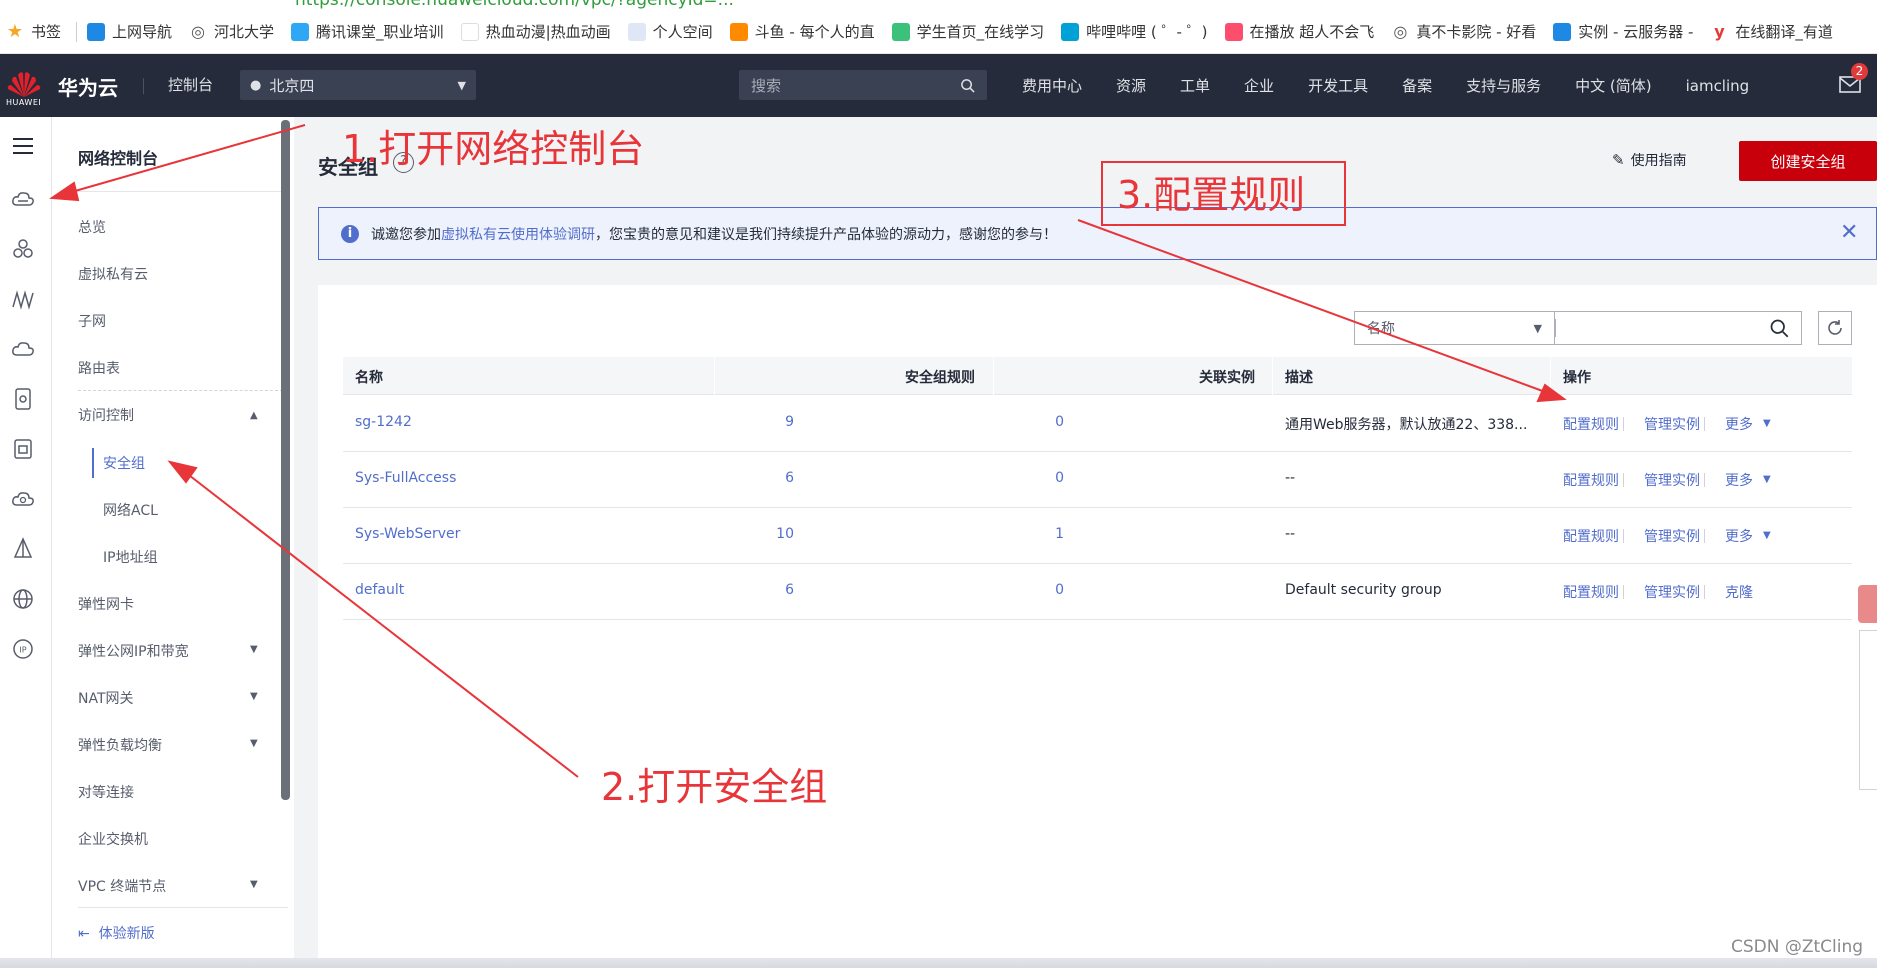 This screenshot has width=1877, height=968. I want to click on bookmark-item: 哔哩哔哩 ( ゜- ゜), so click(1136, 31).